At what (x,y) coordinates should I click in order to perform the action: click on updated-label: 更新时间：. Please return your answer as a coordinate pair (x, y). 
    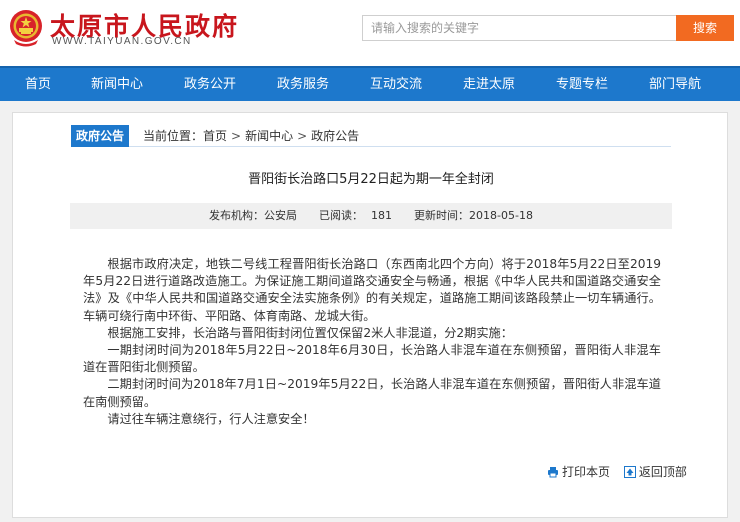
    Looking at the image, I should click on (442, 215).